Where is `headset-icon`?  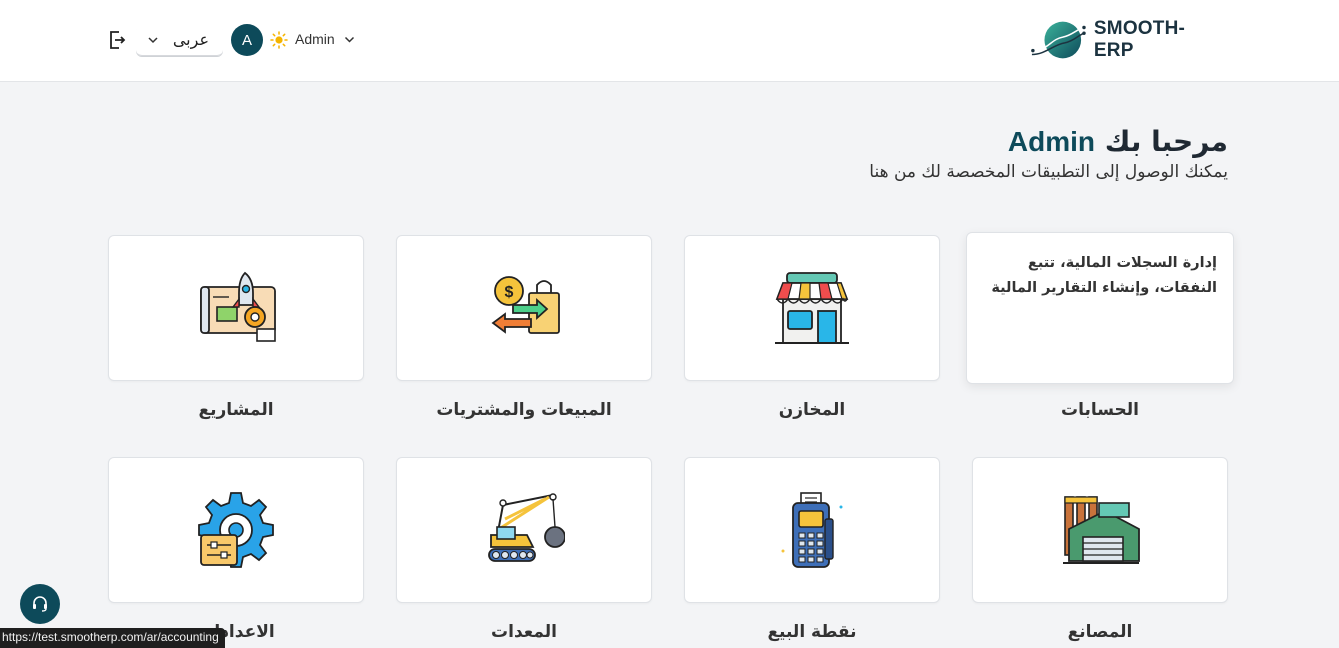
headset-icon is located at coordinates (40, 604).